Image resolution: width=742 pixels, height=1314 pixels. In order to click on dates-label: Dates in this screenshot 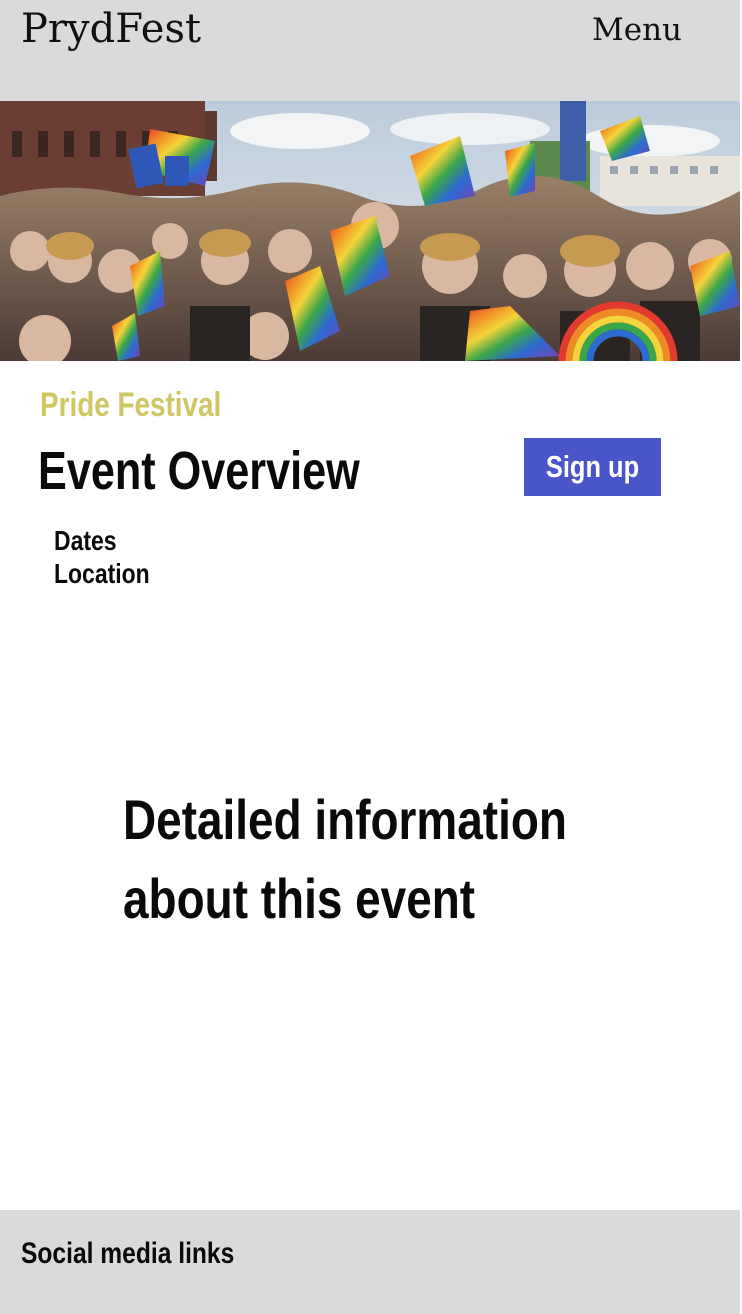, I will do `click(85, 540)`.